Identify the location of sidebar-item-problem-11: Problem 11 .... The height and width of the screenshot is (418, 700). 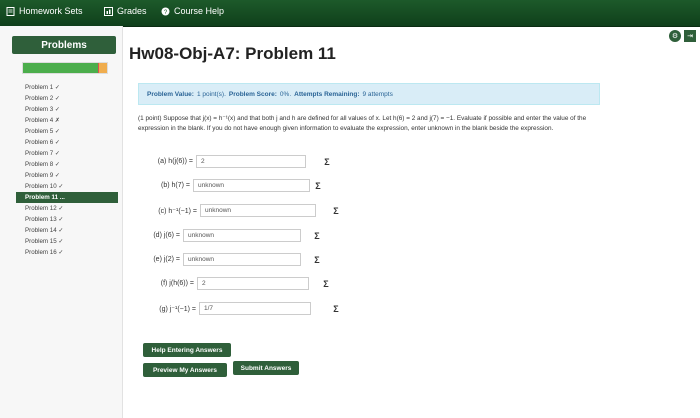
(67, 197).